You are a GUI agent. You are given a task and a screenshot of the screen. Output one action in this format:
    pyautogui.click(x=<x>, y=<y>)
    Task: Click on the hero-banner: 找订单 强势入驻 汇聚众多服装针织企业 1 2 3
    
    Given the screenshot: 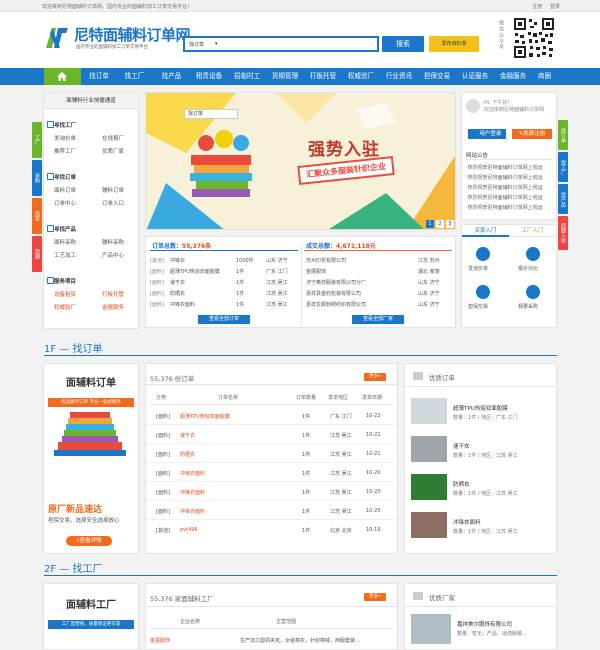 What is the action you would take?
    pyautogui.click(x=300, y=161)
    